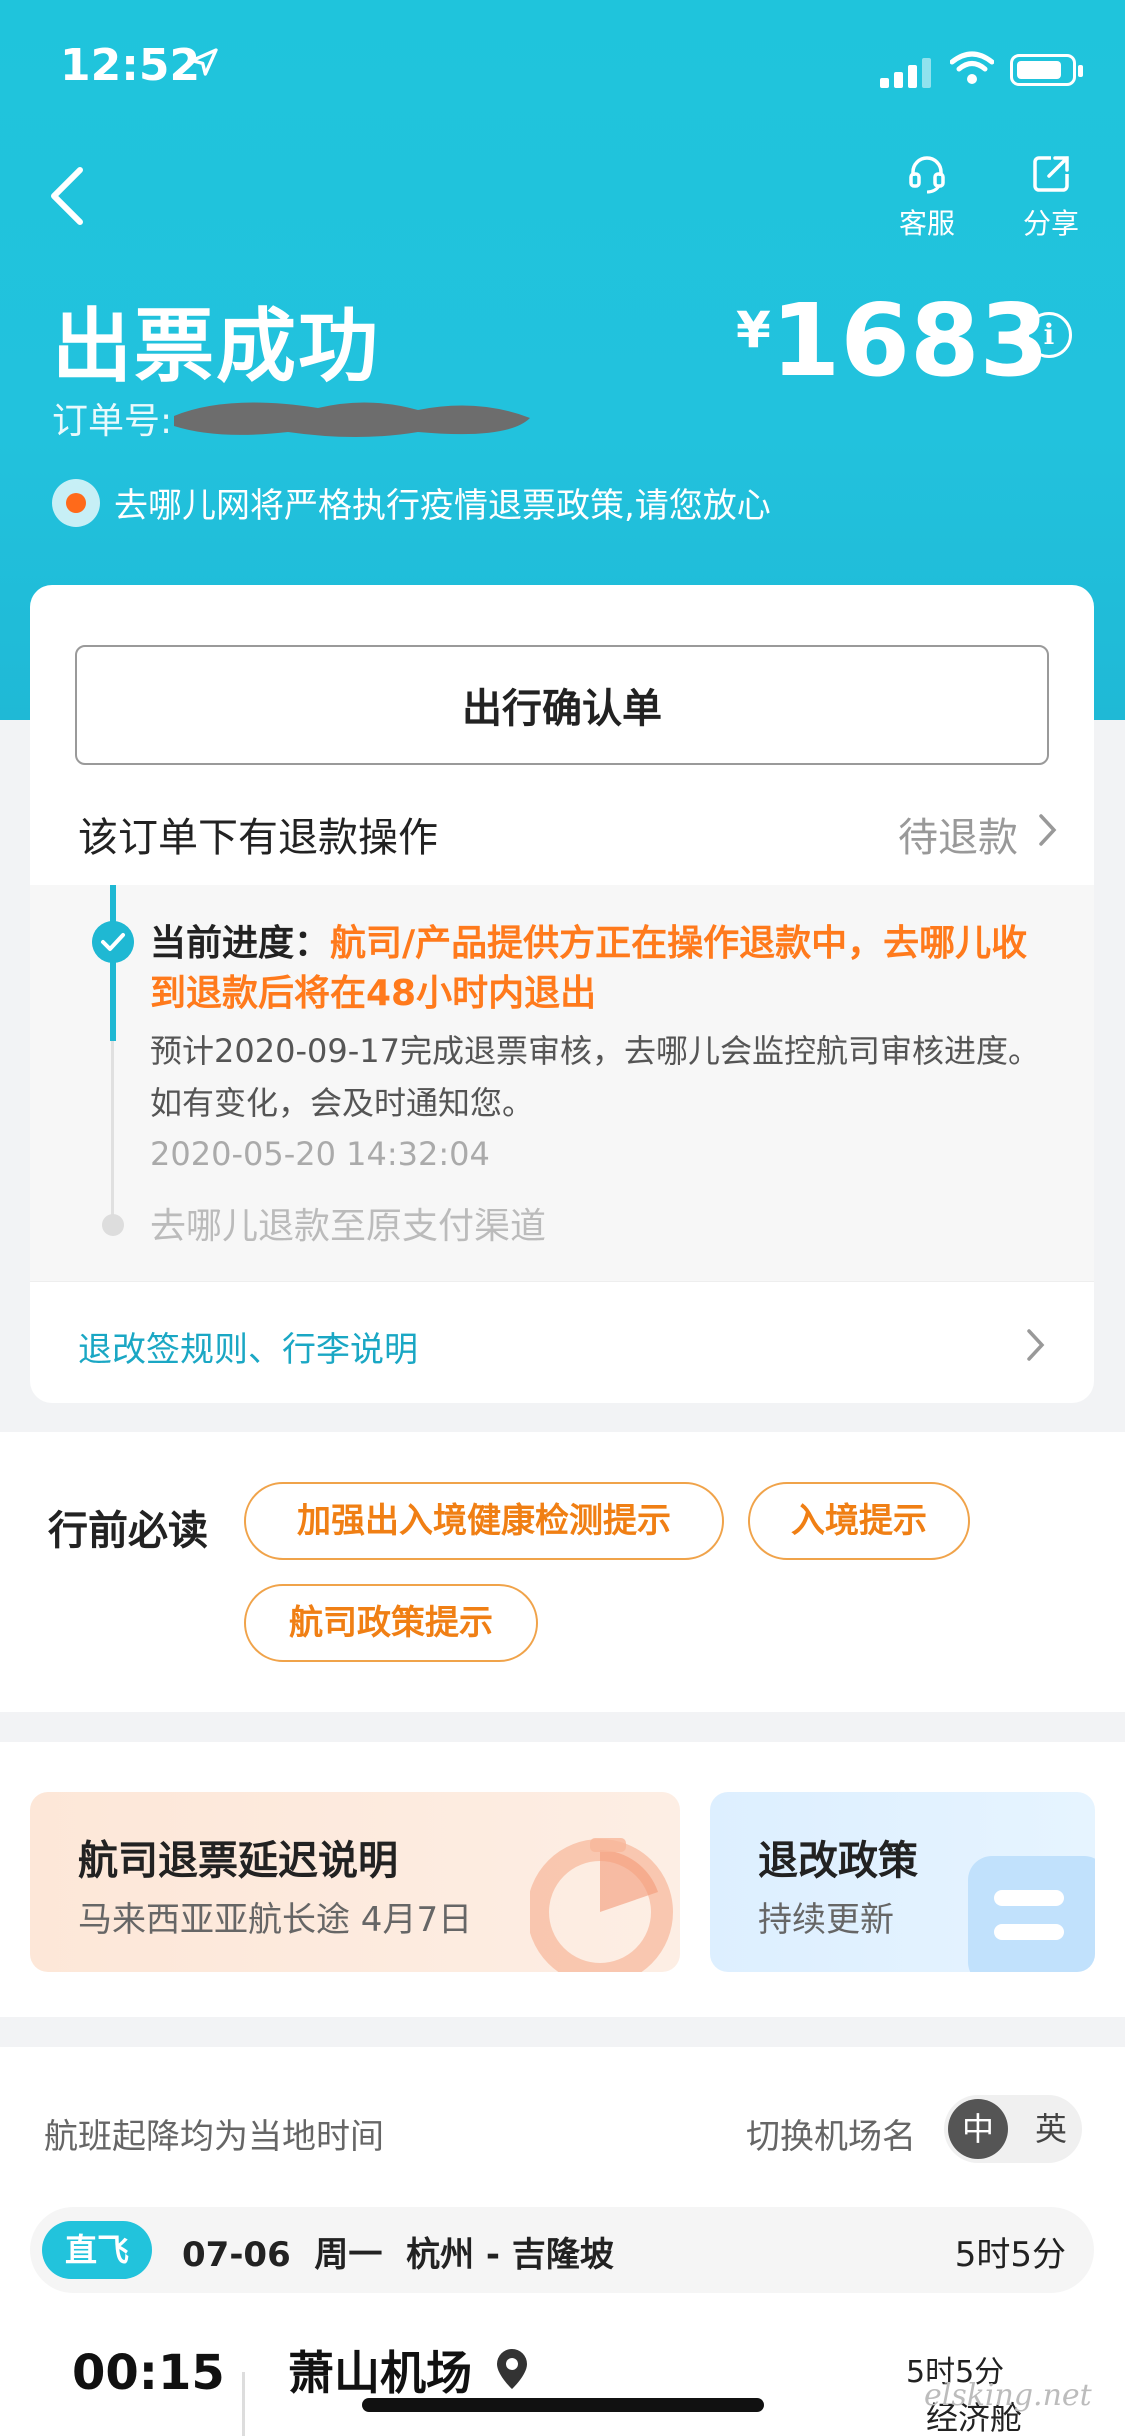 Image resolution: width=1125 pixels, height=2436 pixels. What do you see at coordinates (1031, 1914) in the screenshot?
I see `document-icon` at bounding box center [1031, 1914].